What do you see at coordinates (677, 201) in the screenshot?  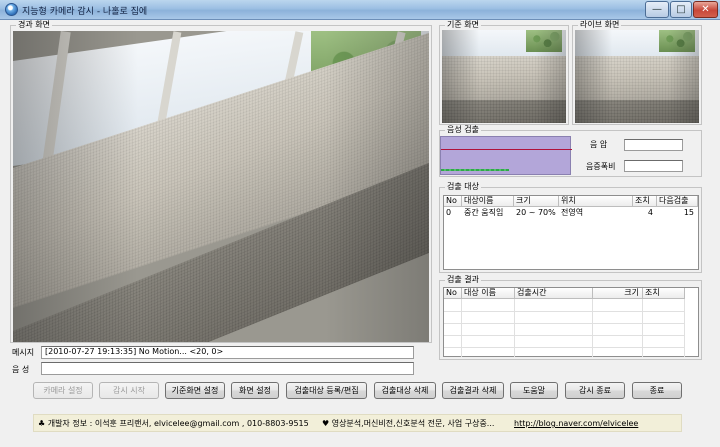 I see `targets-col-next: 다음검출` at bounding box center [677, 201].